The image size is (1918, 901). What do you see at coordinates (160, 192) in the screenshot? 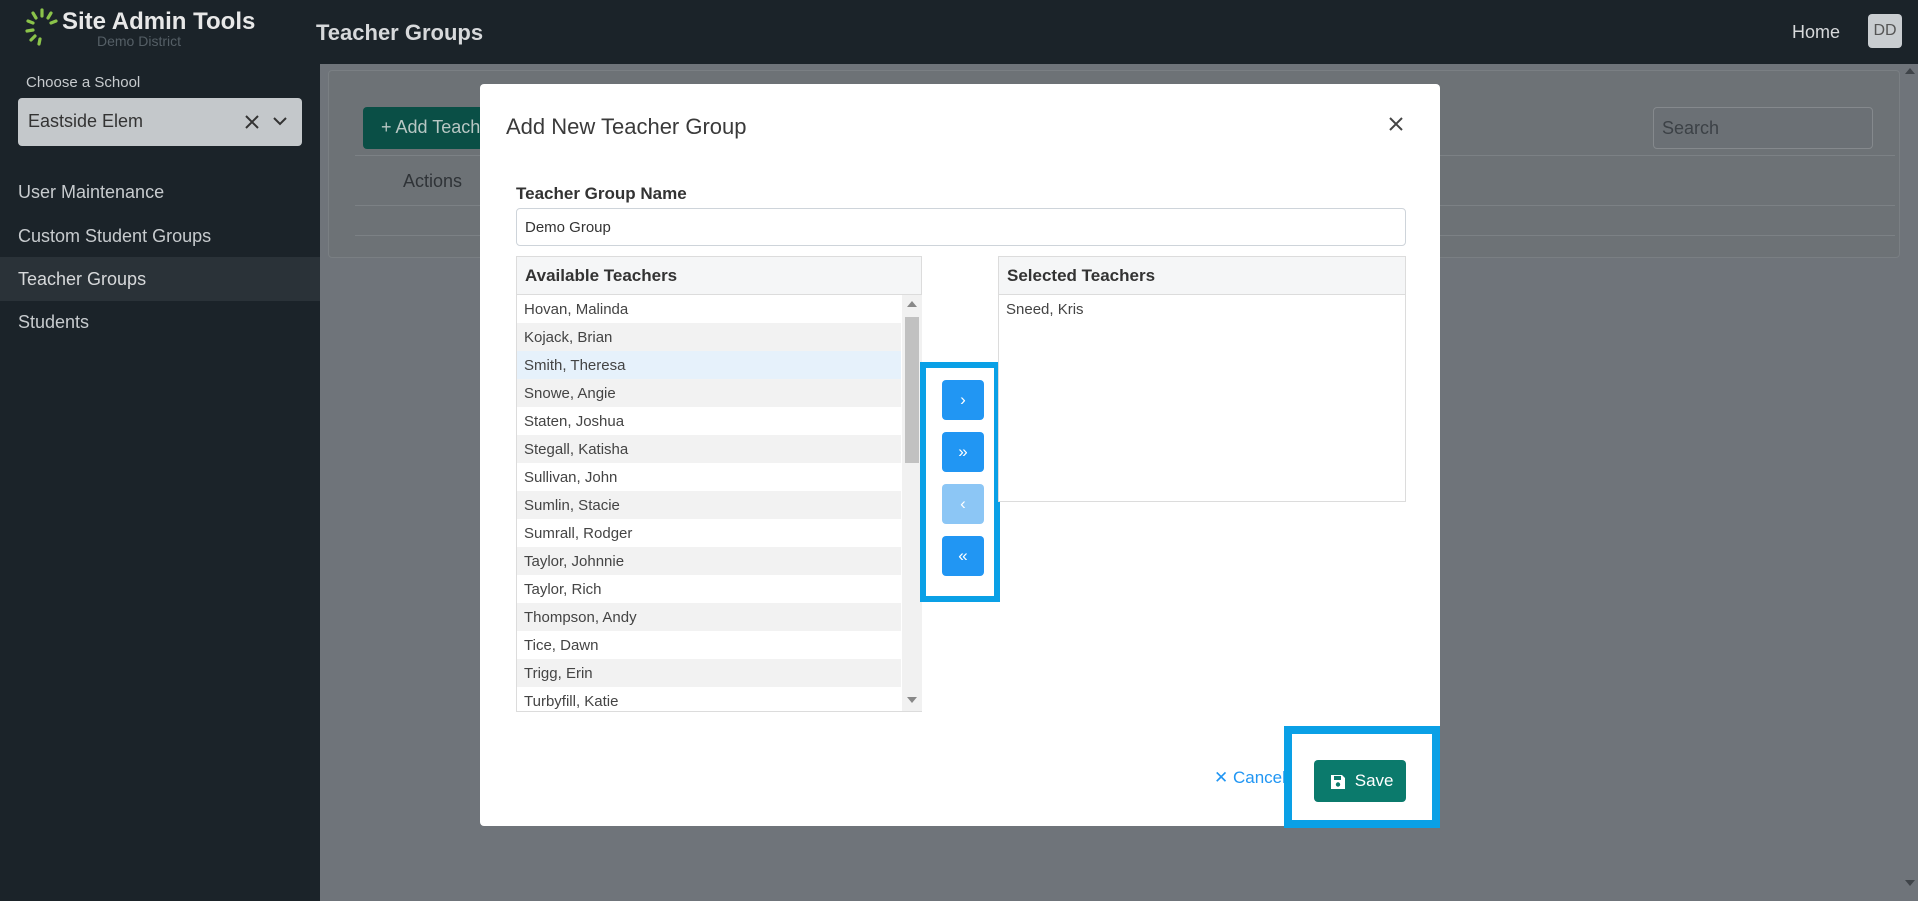
I see `sidebar-item-user-maintenance: User Maintenance` at bounding box center [160, 192].